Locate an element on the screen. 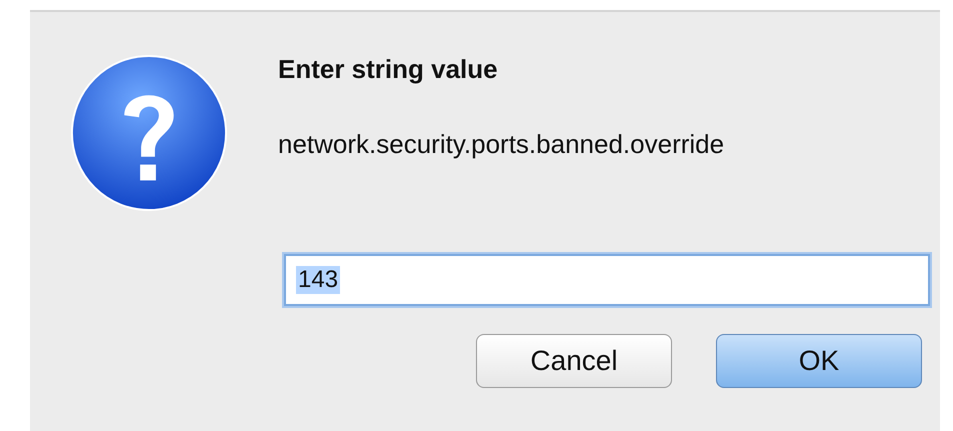 Image resolution: width=953 pixels, height=431 pixels. preference-name: network.security.ports.banned.override is located at coordinates (502, 144).